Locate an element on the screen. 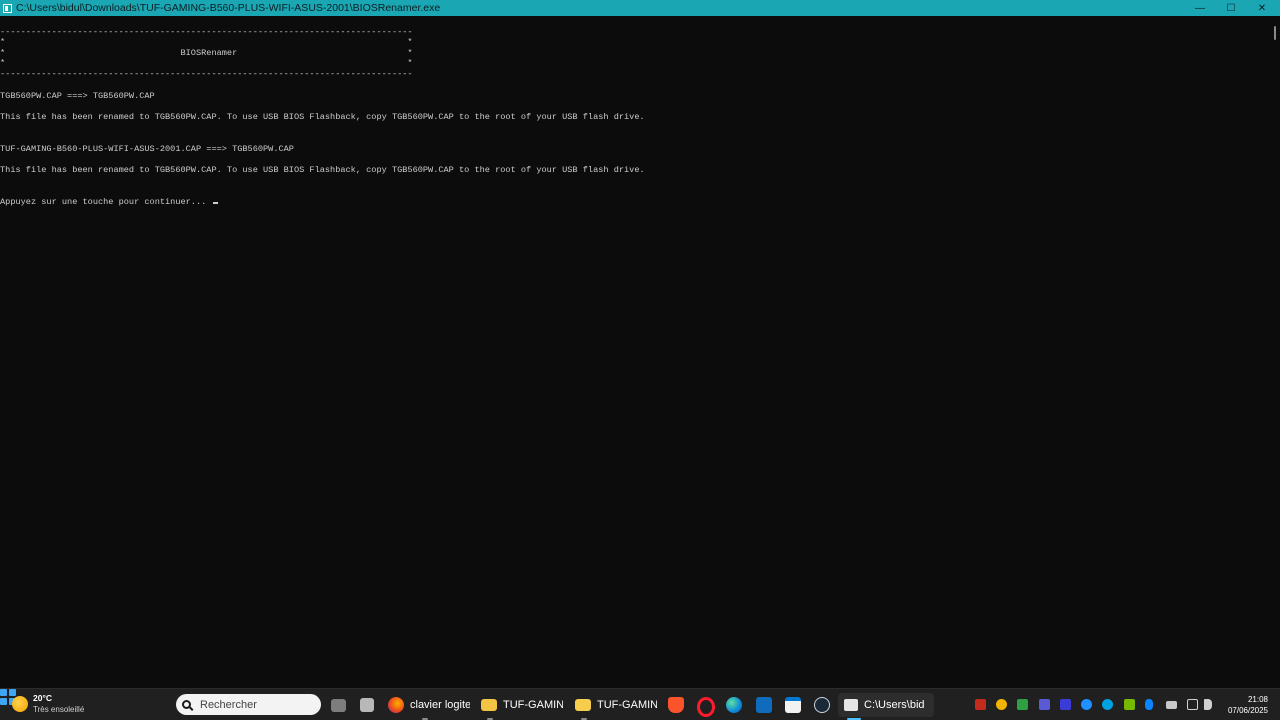 Image resolution: width=1280 pixels, height=720 pixels. vertical-scrollbar is located at coordinates (1275, 352).